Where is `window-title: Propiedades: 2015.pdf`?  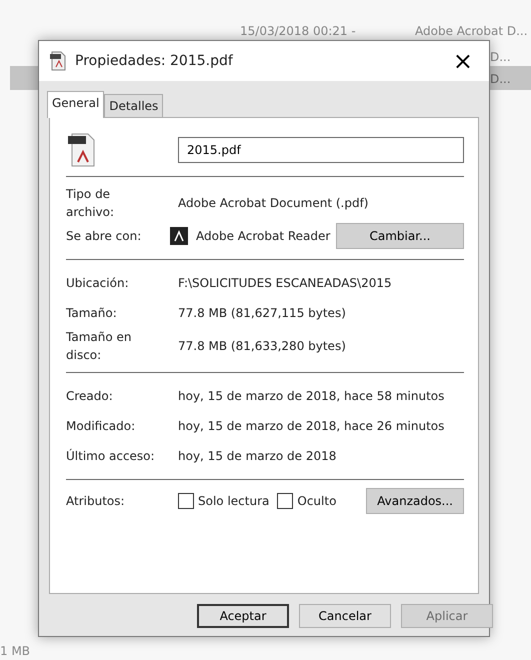
window-title: Propiedades: 2015.pdf is located at coordinates (154, 61).